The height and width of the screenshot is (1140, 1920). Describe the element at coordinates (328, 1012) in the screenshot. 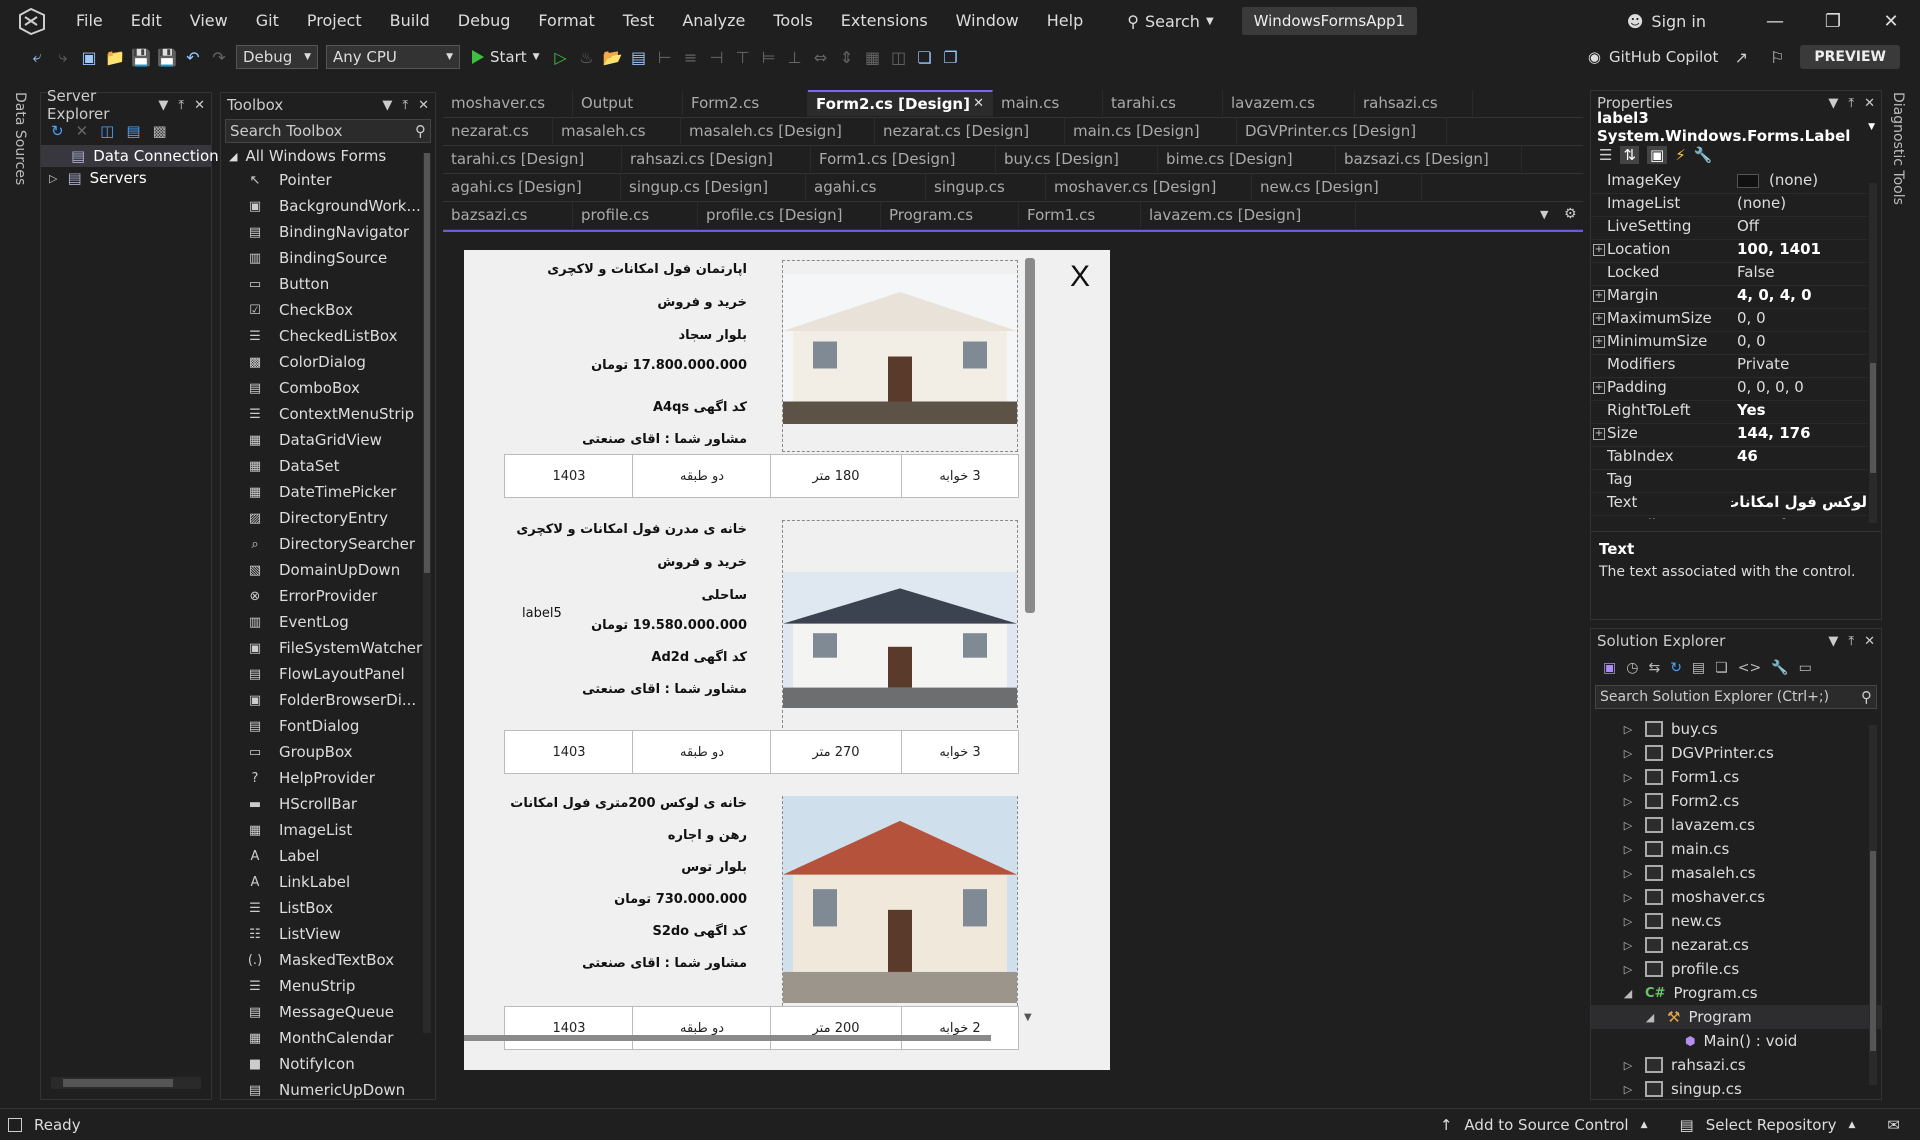

I see `toolbox-item: ▤ MessageQueue` at that location.